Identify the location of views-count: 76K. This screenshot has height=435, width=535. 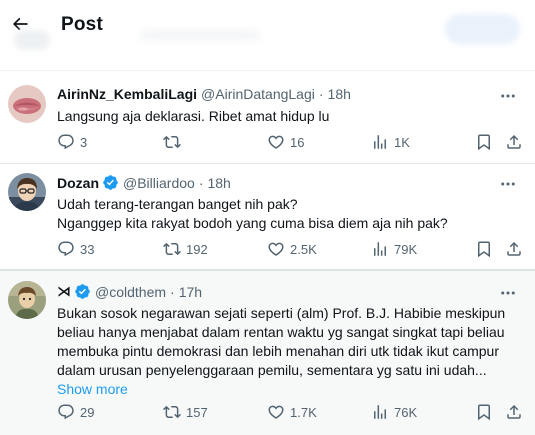
(406, 412).